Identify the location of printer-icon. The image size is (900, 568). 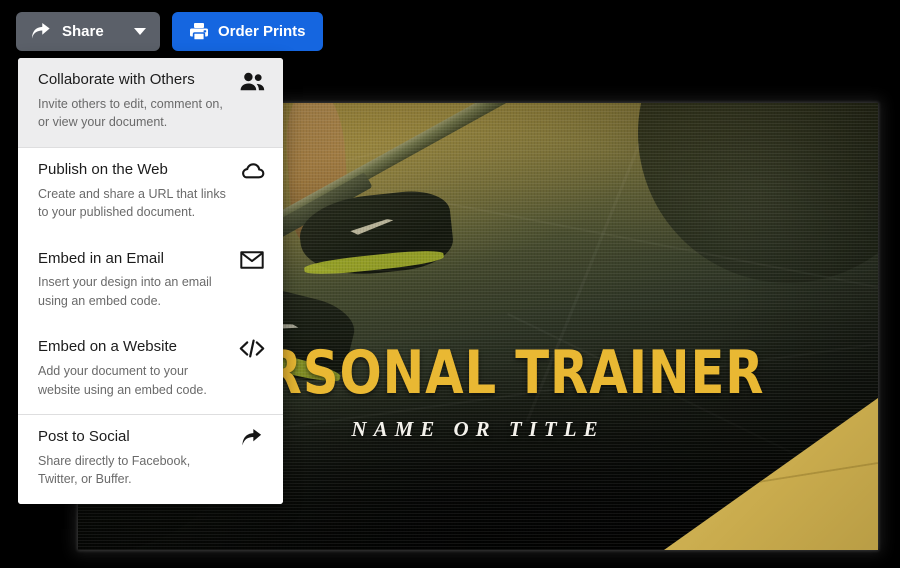
(199, 31).